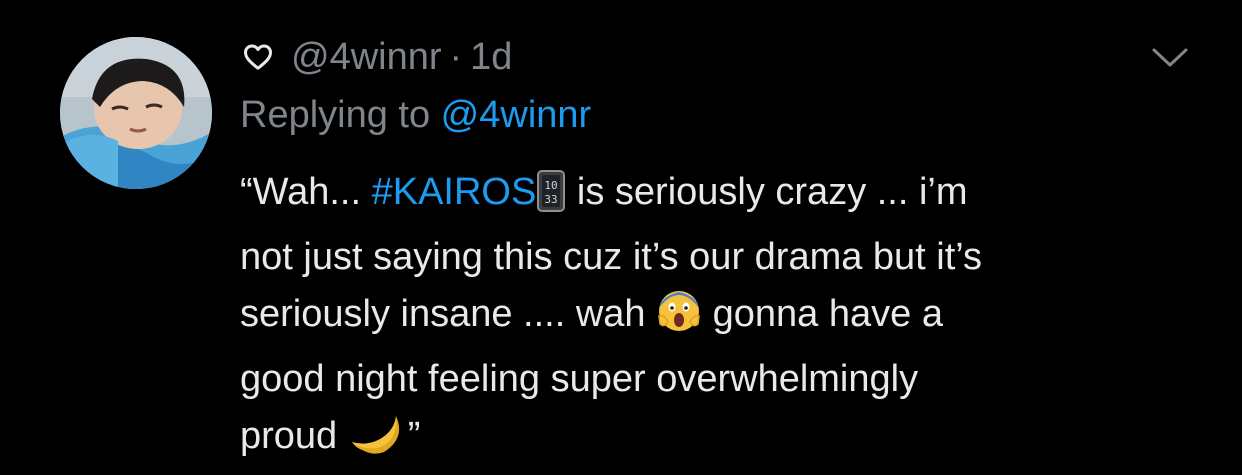 This screenshot has width=1242, height=475. Describe the element at coordinates (767, 192) in the screenshot. I see `body-text-segment: is seriously crazy ... i’m` at that location.